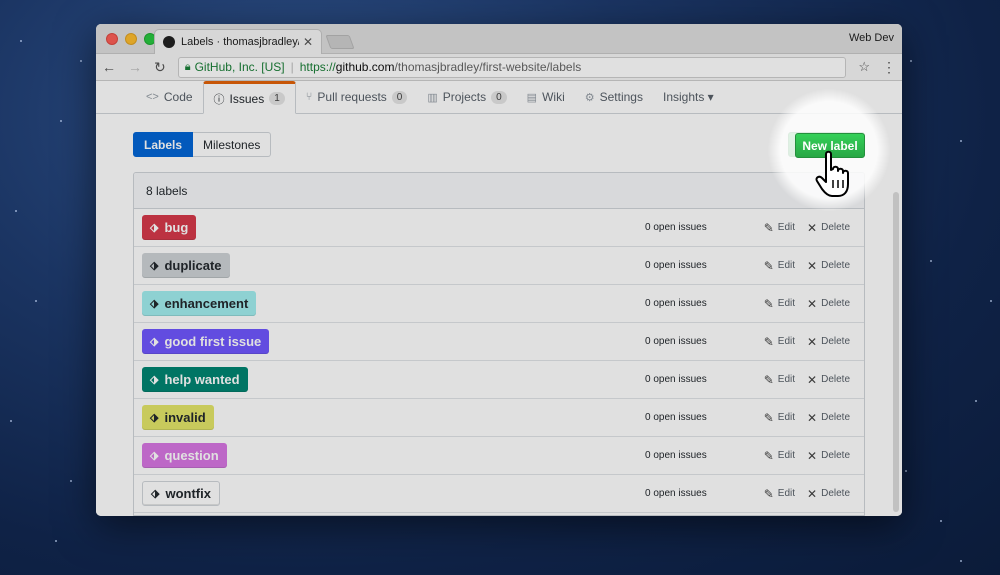 The width and height of the screenshot is (1000, 575). What do you see at coordinates (317, 67) in the screenshot?
I see `url-protocol: https://` at bounding box center [317, 67].